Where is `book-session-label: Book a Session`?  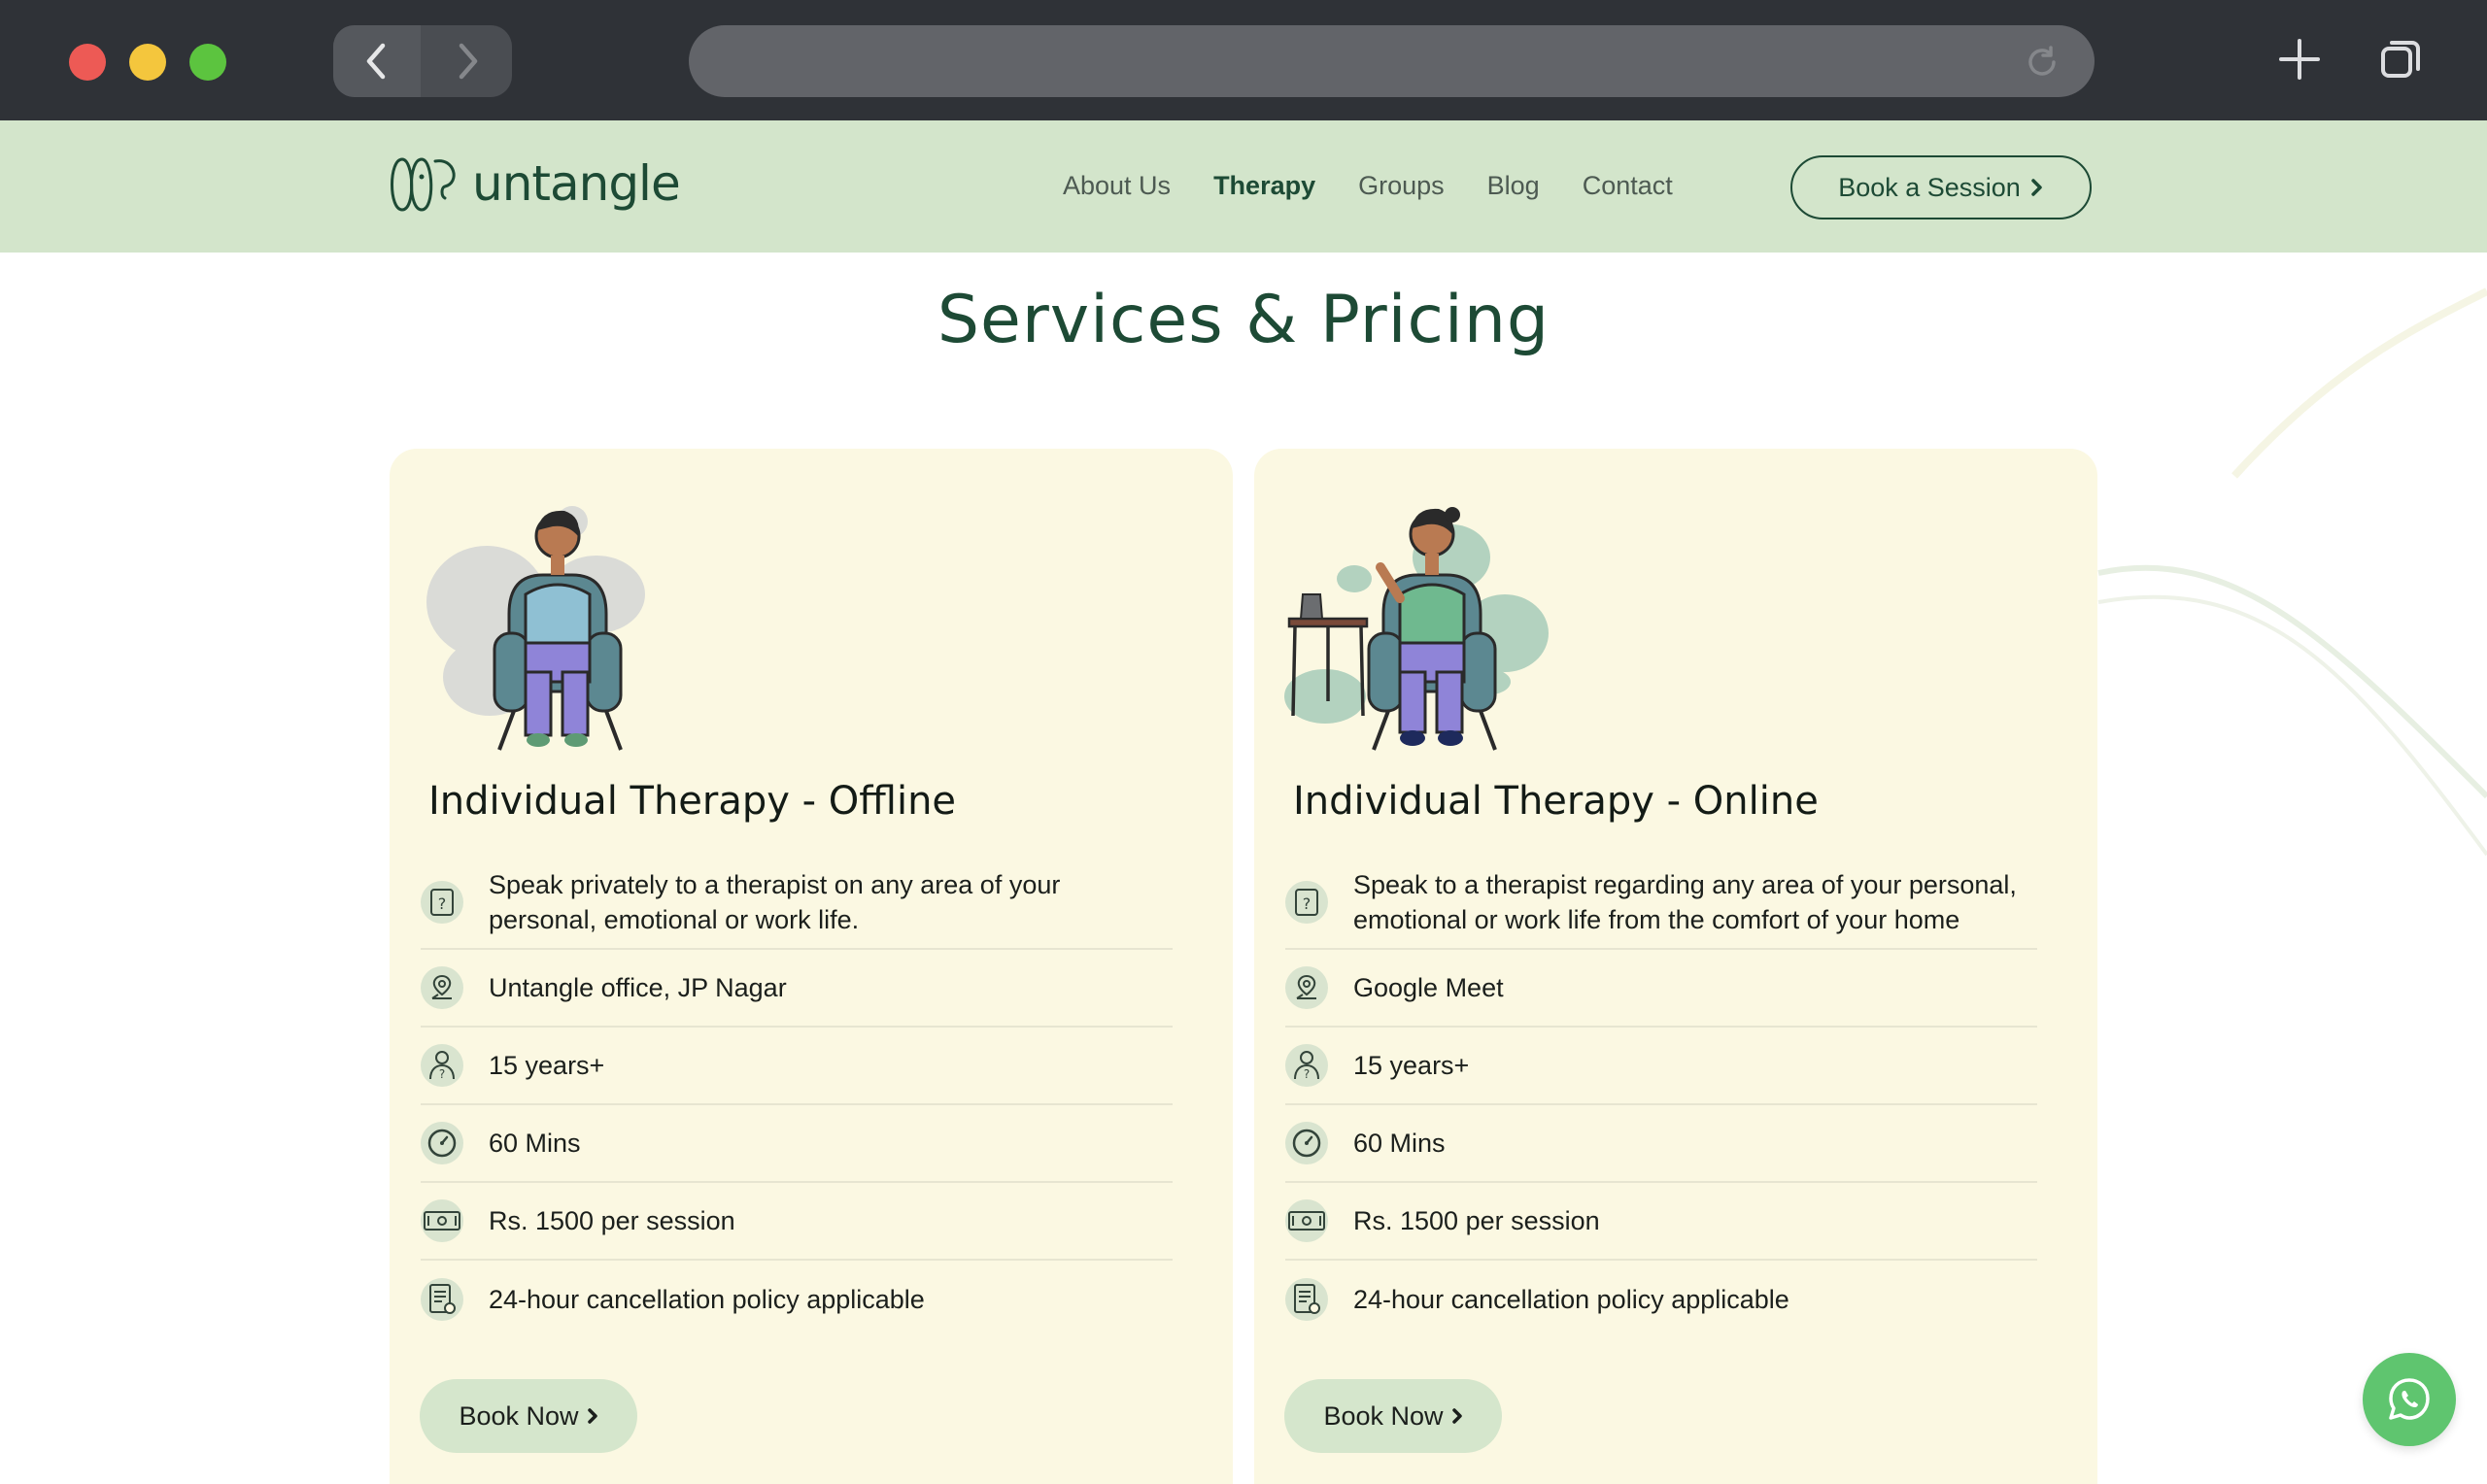
book-session-label: Book a Session is located at coordinates (1929, 187).